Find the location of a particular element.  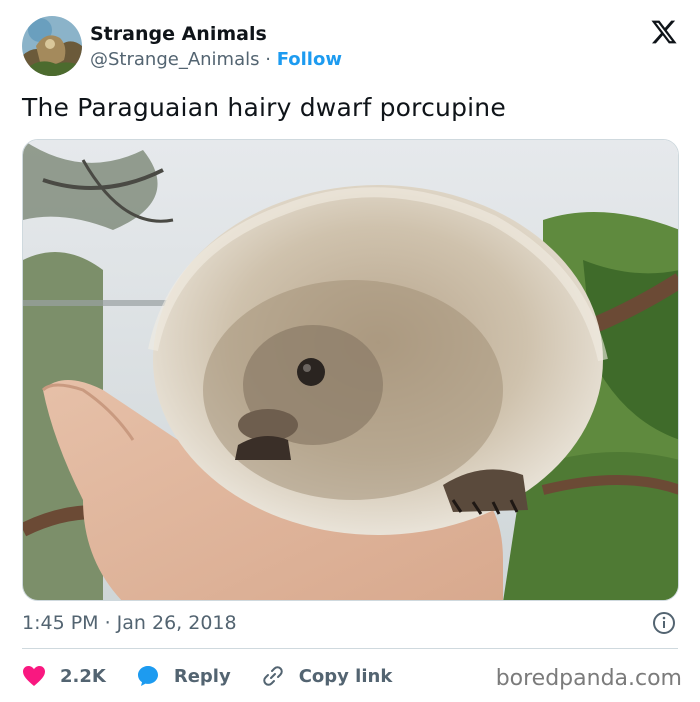

info-icon is located at coordinates (664, 623).